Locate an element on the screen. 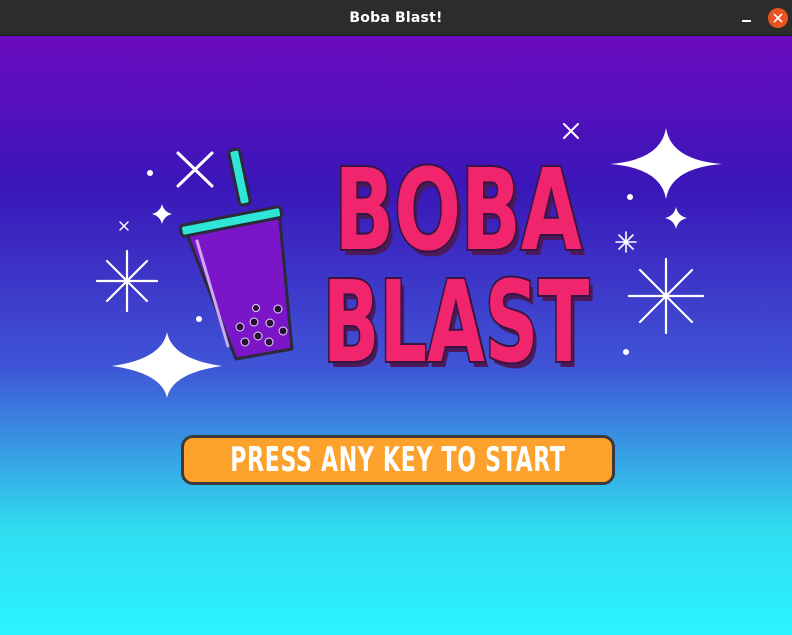 This screenshot has width=792, height=635. minimize-button is located at coordinates (746, 18).